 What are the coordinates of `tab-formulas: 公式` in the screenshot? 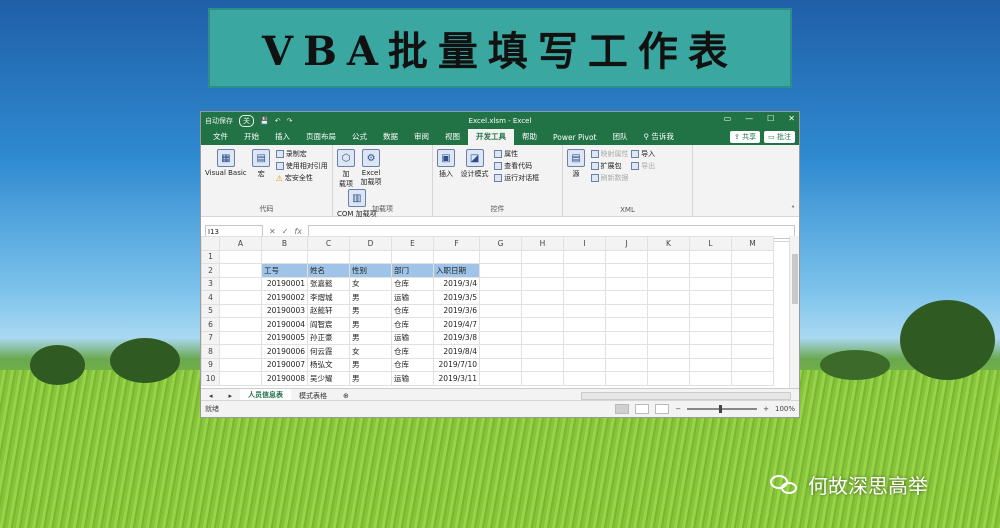 It's located at (359, 138).